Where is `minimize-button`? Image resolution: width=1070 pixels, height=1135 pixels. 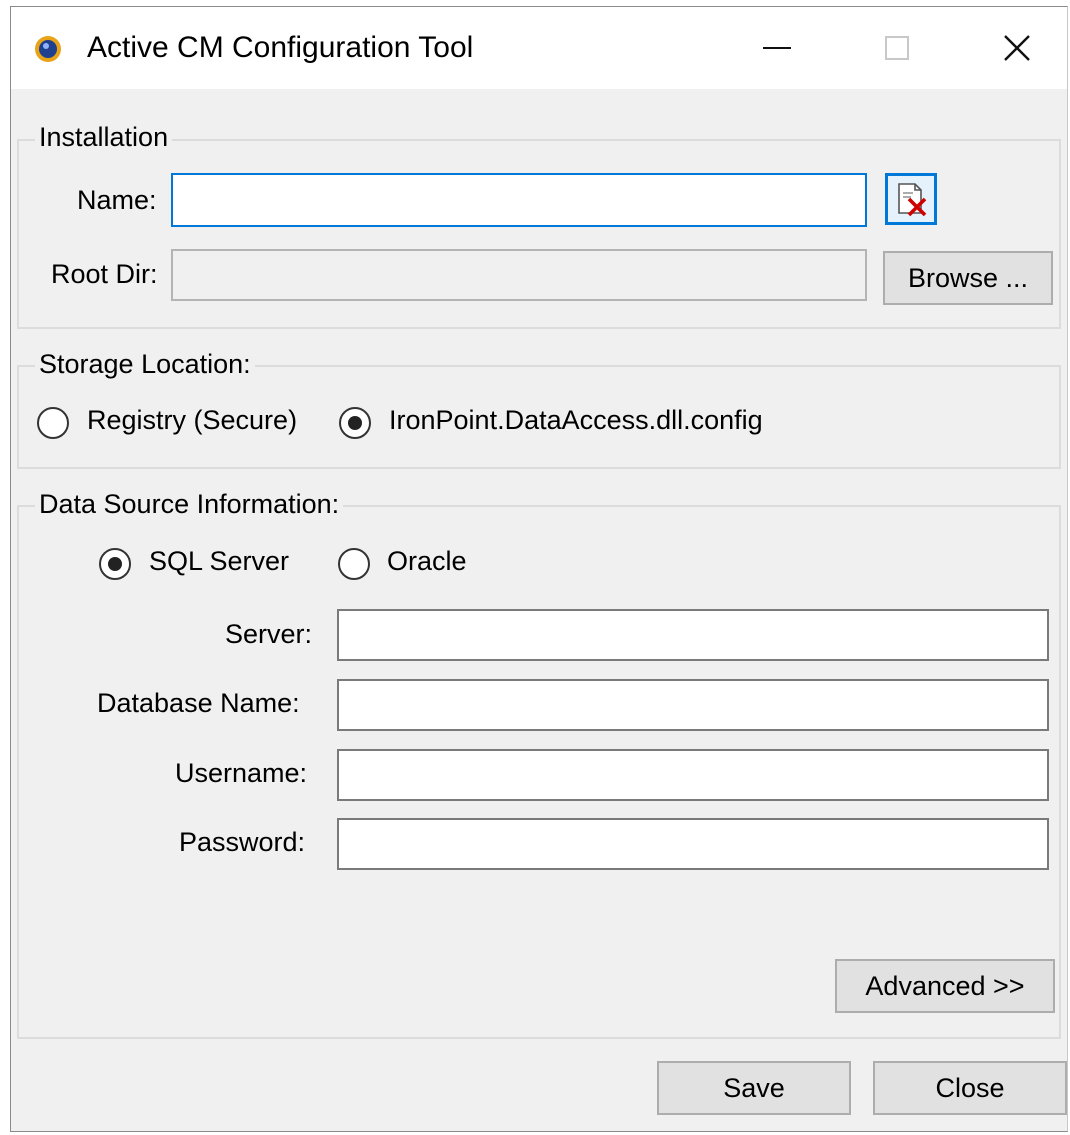 minimize-button is located at coordinates (777, 48).